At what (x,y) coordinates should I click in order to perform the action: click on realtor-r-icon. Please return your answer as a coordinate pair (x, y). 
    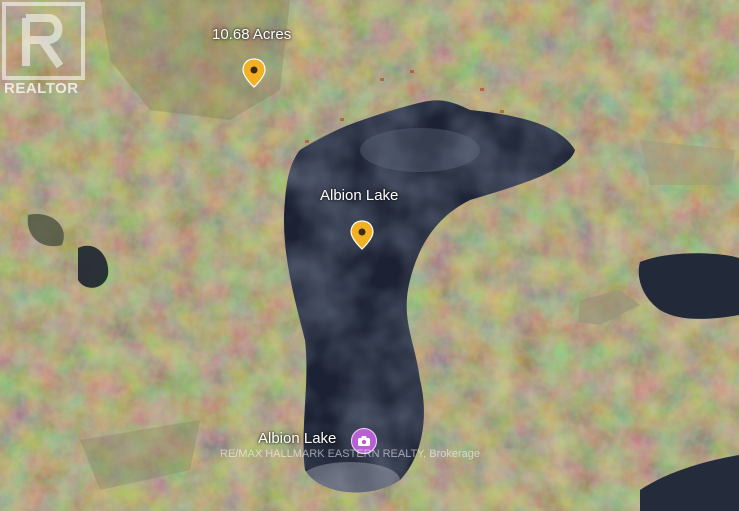
    Looking at the image, I should click on (43, 41).